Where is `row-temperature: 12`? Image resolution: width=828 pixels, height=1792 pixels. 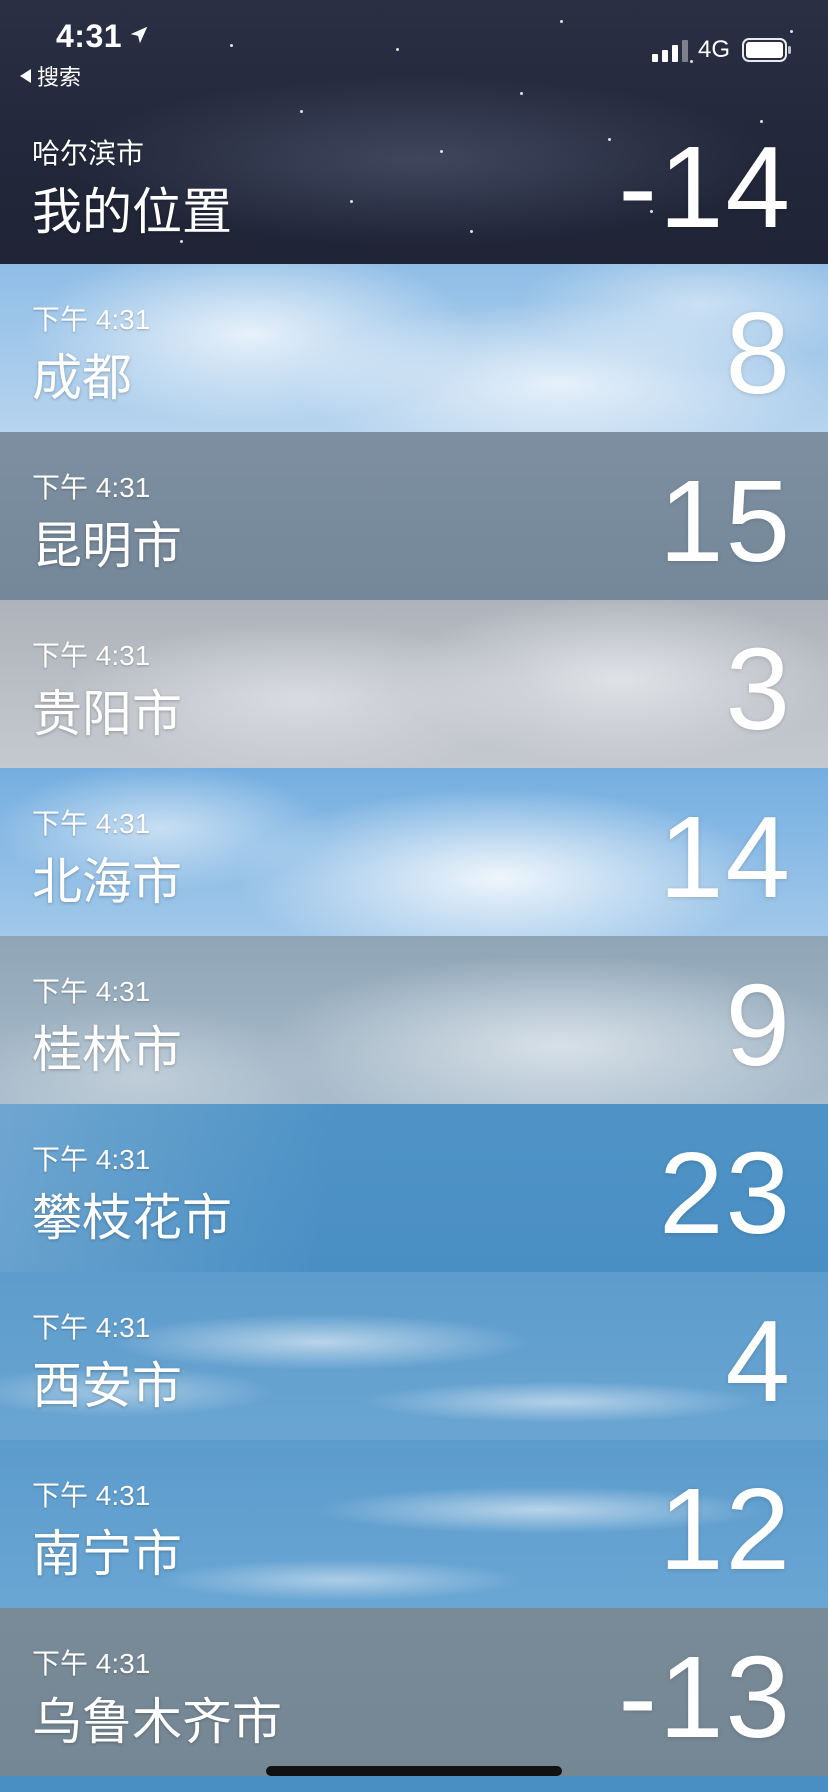
row-temperature: 12 is located at coordinates (725, 1529).